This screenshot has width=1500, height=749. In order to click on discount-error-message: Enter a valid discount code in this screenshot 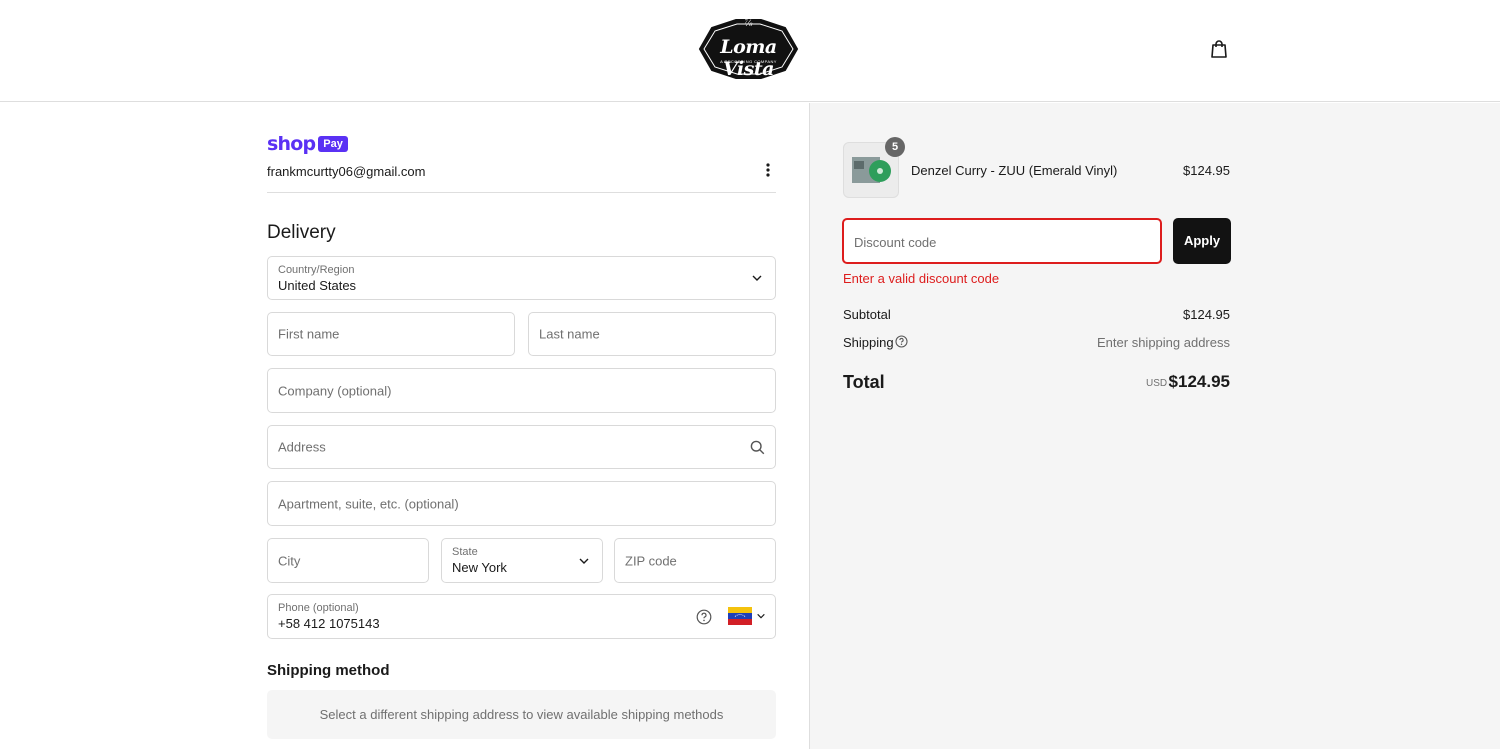, I will do `click(921, 278)`.